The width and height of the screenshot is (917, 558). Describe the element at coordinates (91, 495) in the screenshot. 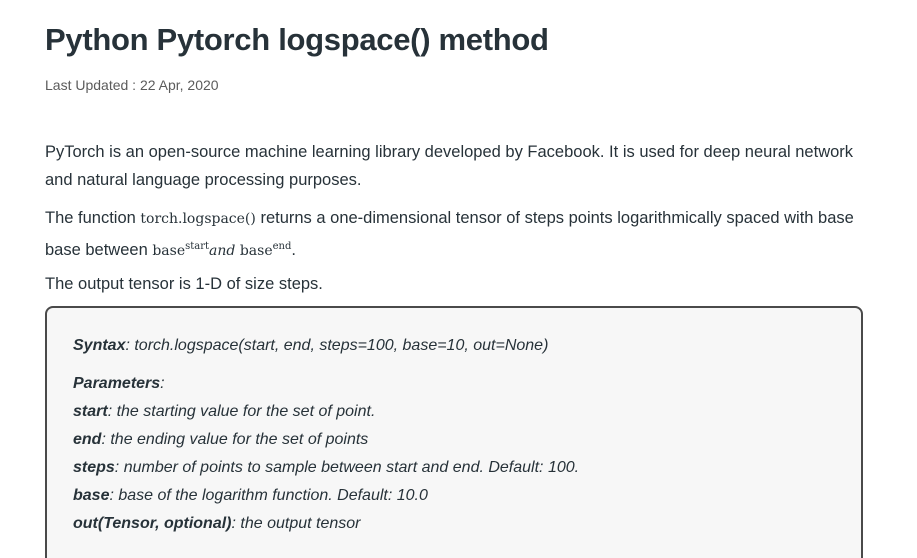

I see `param-name: base` at that location.